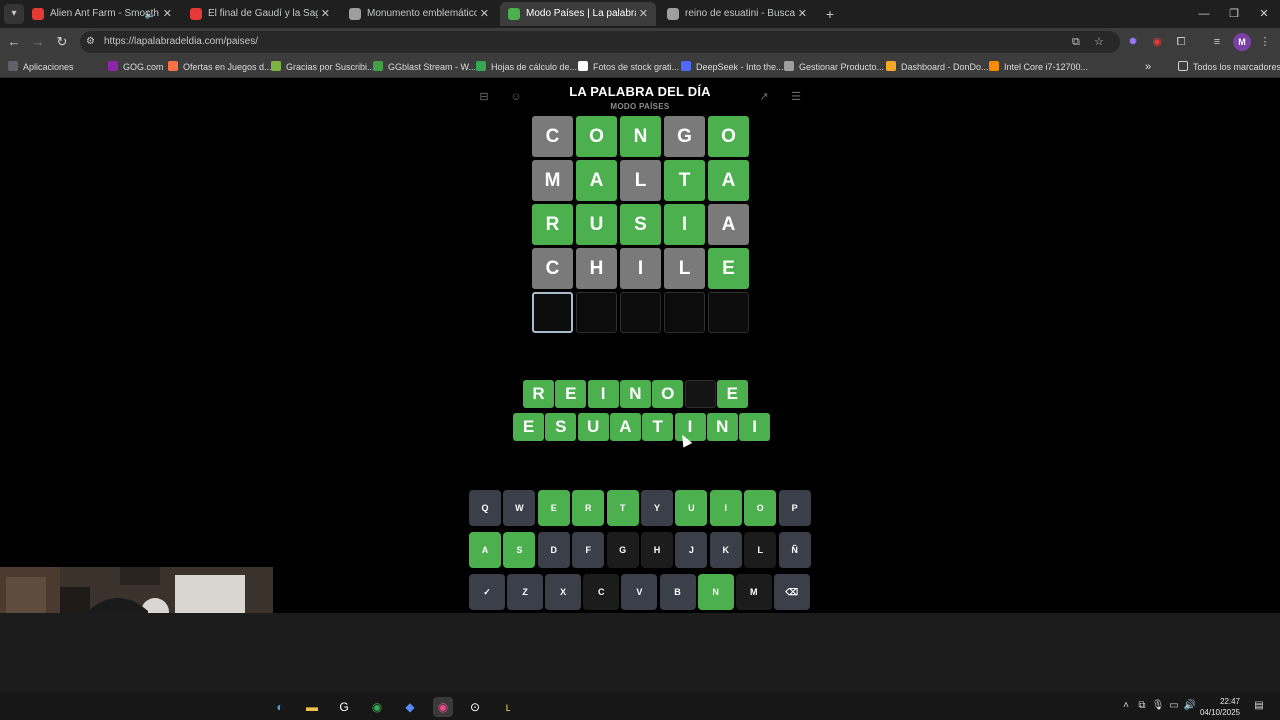  Describe the element at coordinates (563, 592) in the screenshot. I see `key-x: X` at that location.